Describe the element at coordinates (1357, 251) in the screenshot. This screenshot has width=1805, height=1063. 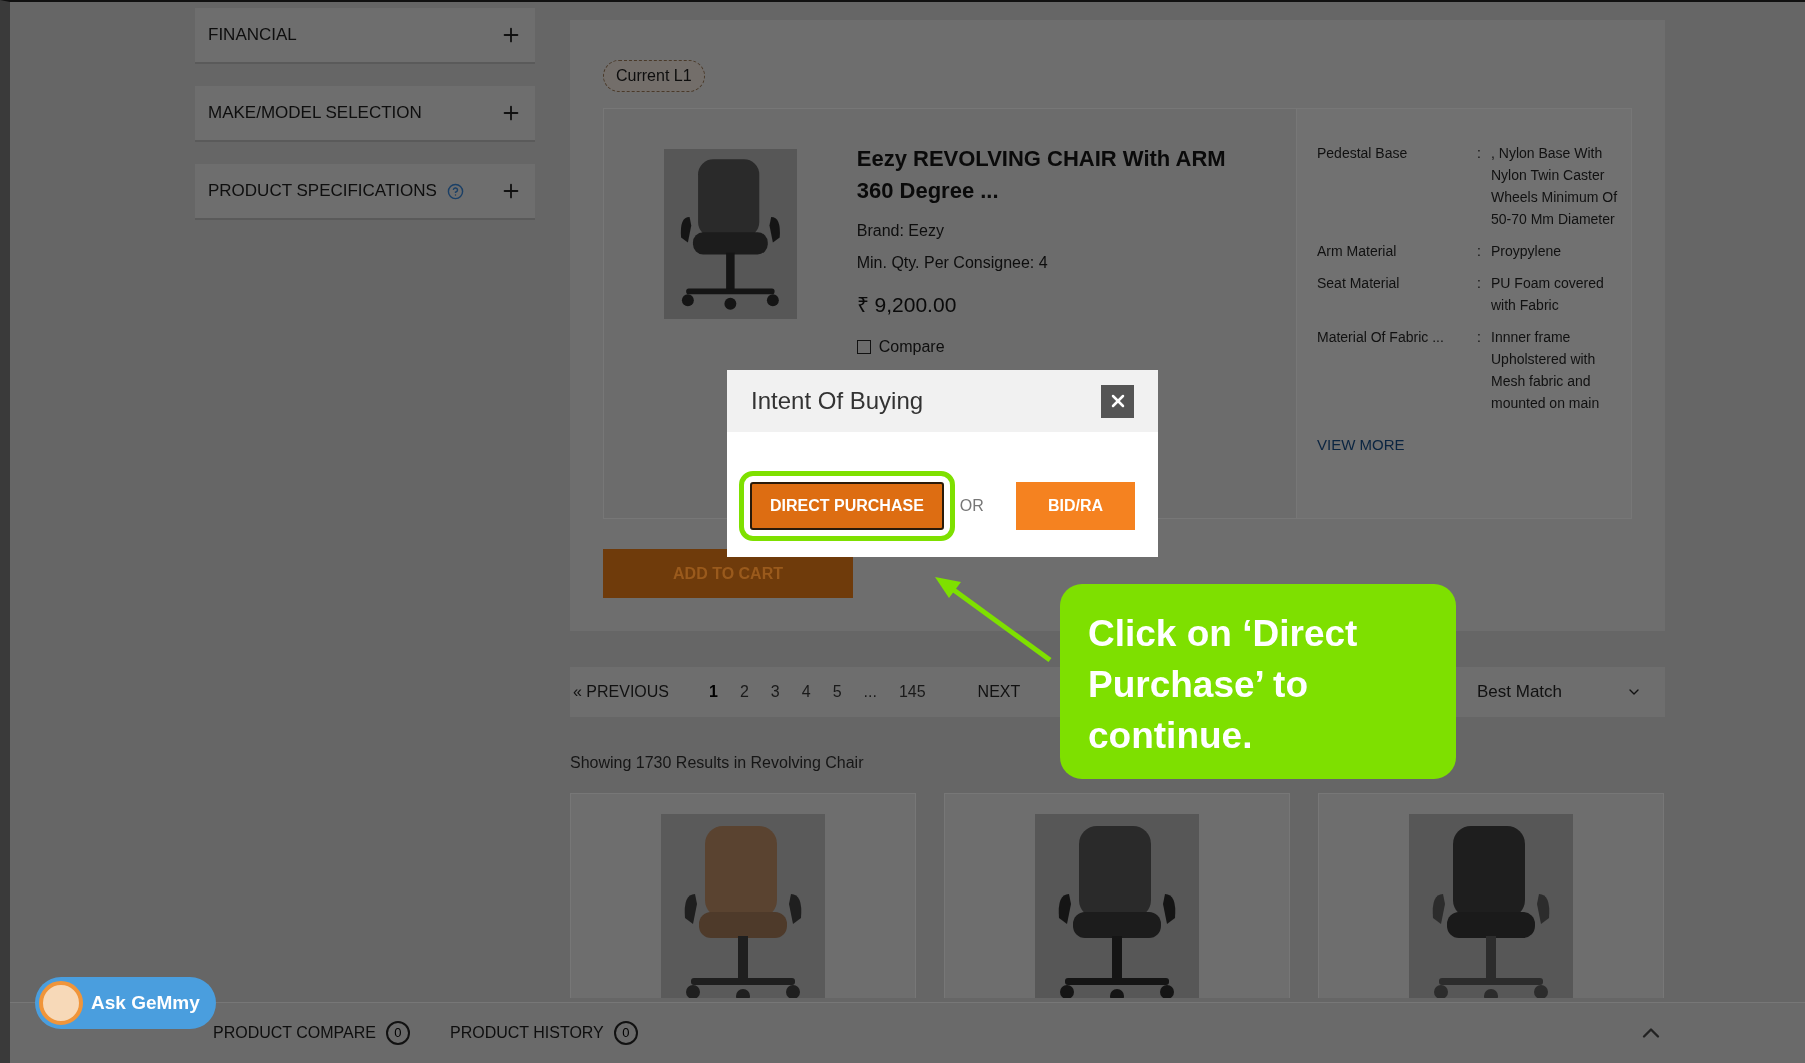
I see `spec-label: Arm Material` at that location.